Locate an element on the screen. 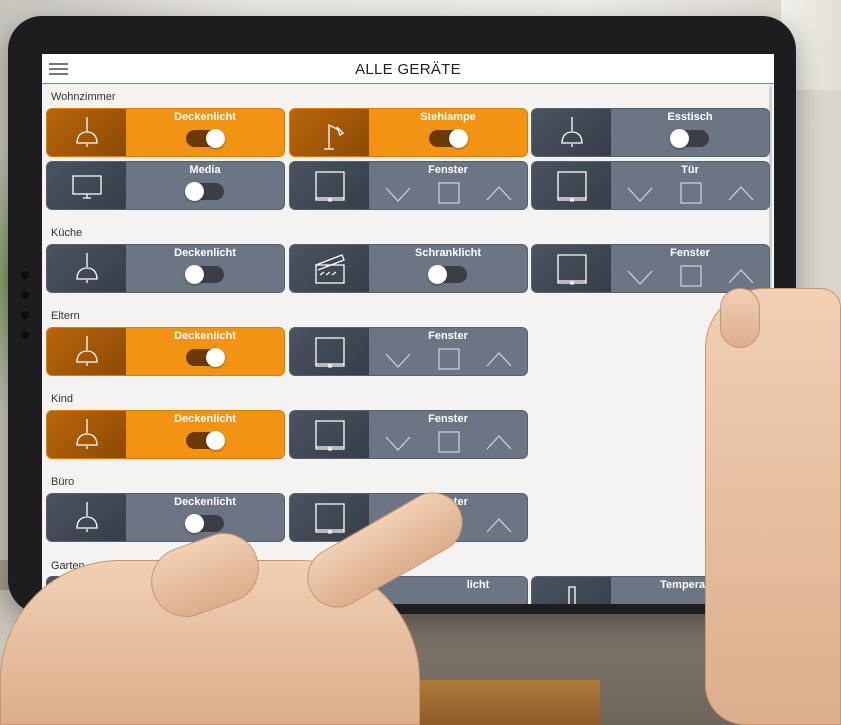 The image size is (841, 725). right-thumb is located at coordinates (740, 318).